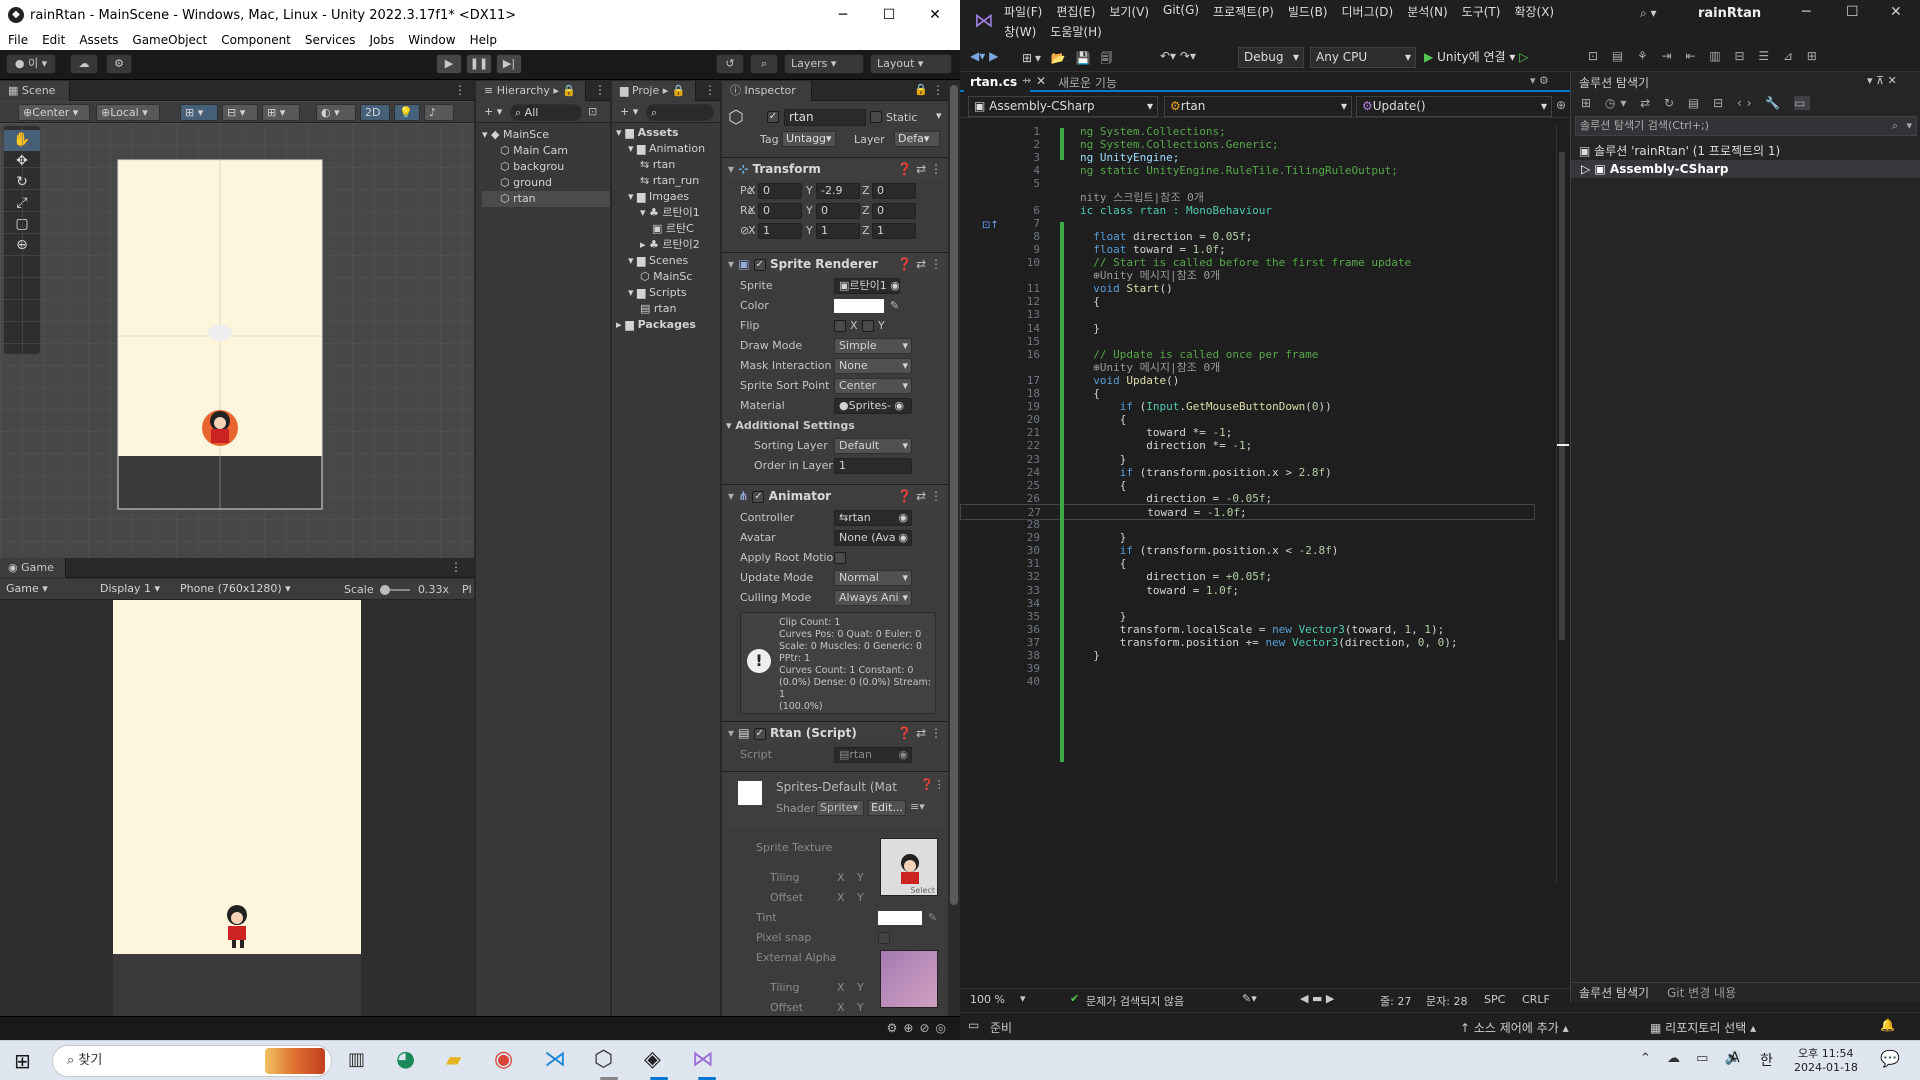 The width and height of the screenshot is (1920, 1080). What do you see at coordinates (668, 229) in the screenshot?
I see `project-item: ▣ 르탄C` at bounding box center [668, 229].